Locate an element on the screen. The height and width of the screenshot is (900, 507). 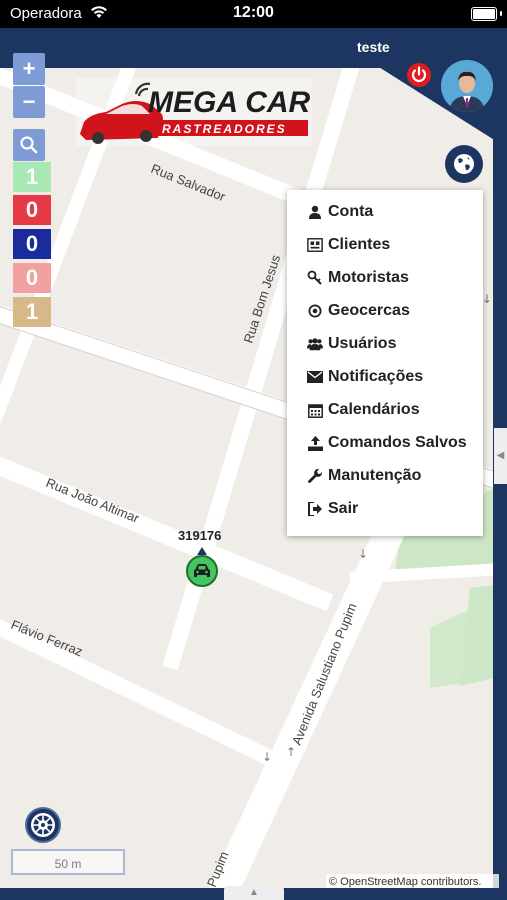
wrench-icon is located at coordinates (315, 476).